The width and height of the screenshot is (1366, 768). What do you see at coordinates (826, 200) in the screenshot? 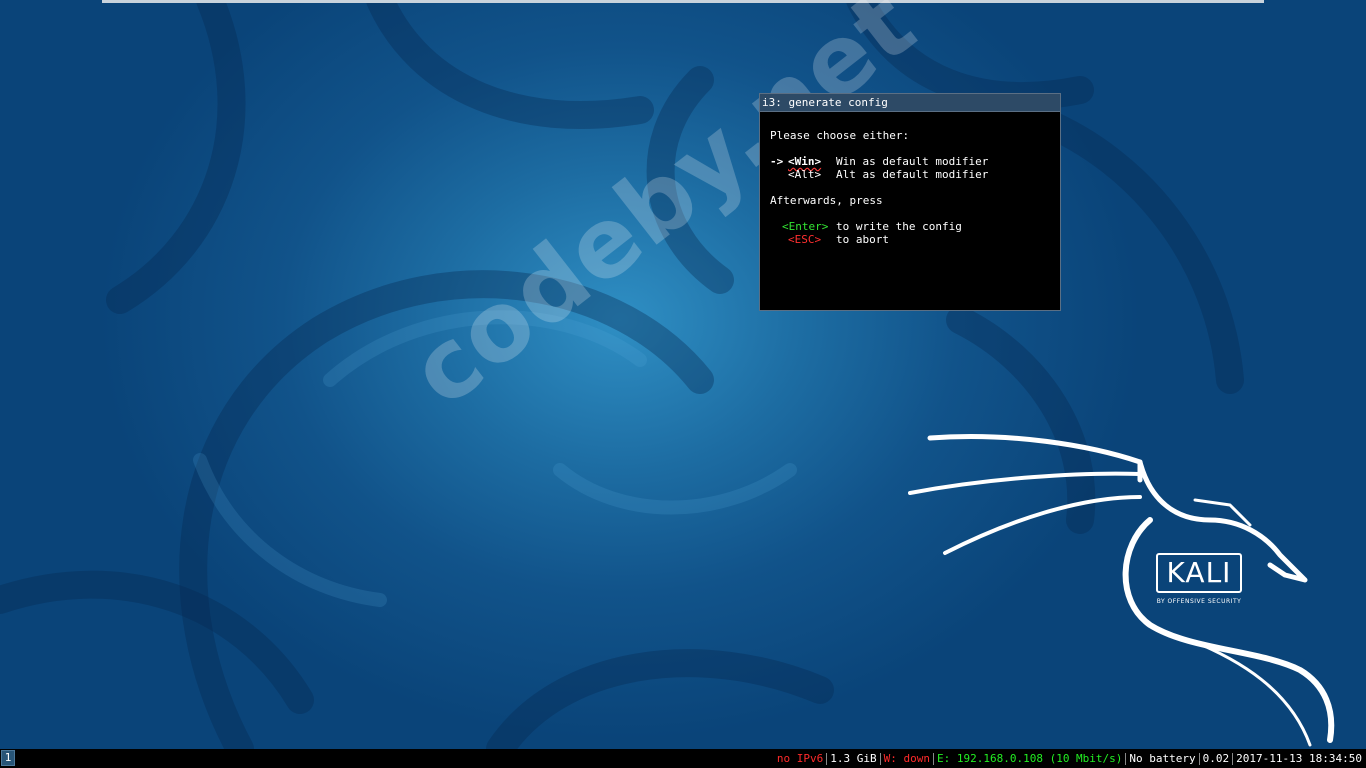
I see `afterwards-text: Afterwards, press` at bounding box center [826, 200].